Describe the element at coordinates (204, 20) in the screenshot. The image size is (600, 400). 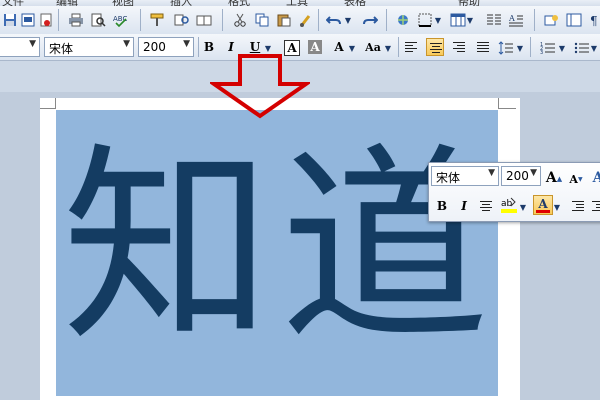
I see `reading-icon` at that location.